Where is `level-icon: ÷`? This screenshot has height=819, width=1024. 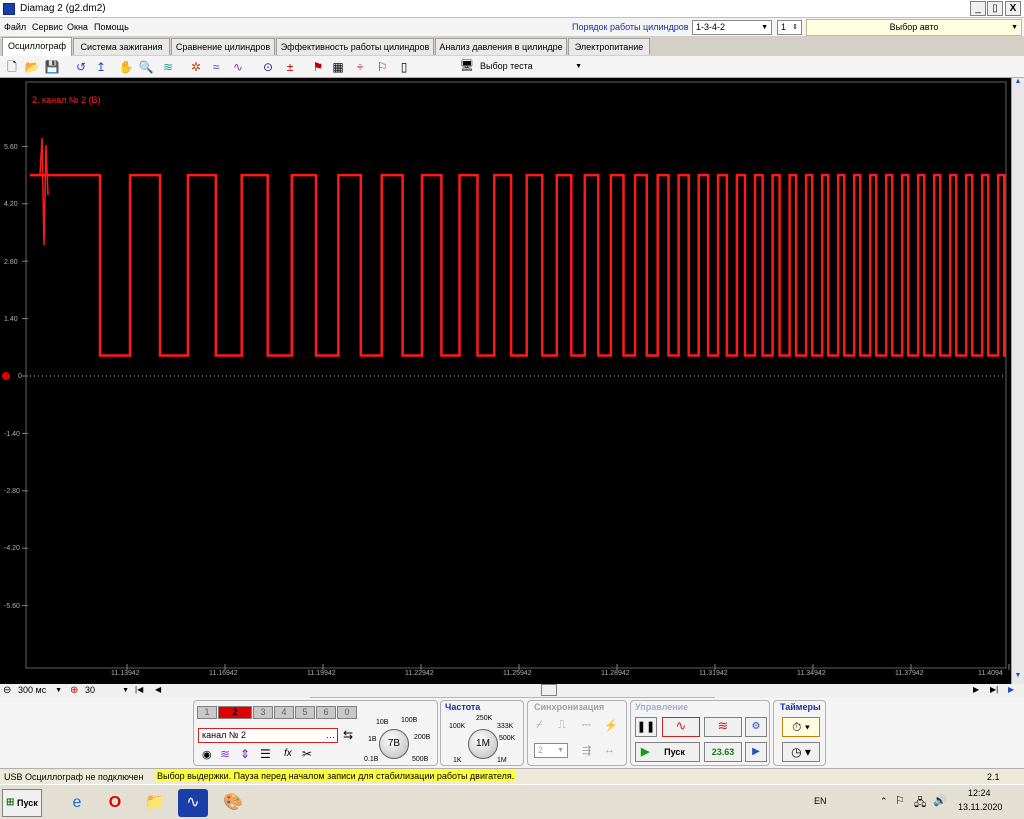 level-icon: ÷ is located at coordinates (360, 67).